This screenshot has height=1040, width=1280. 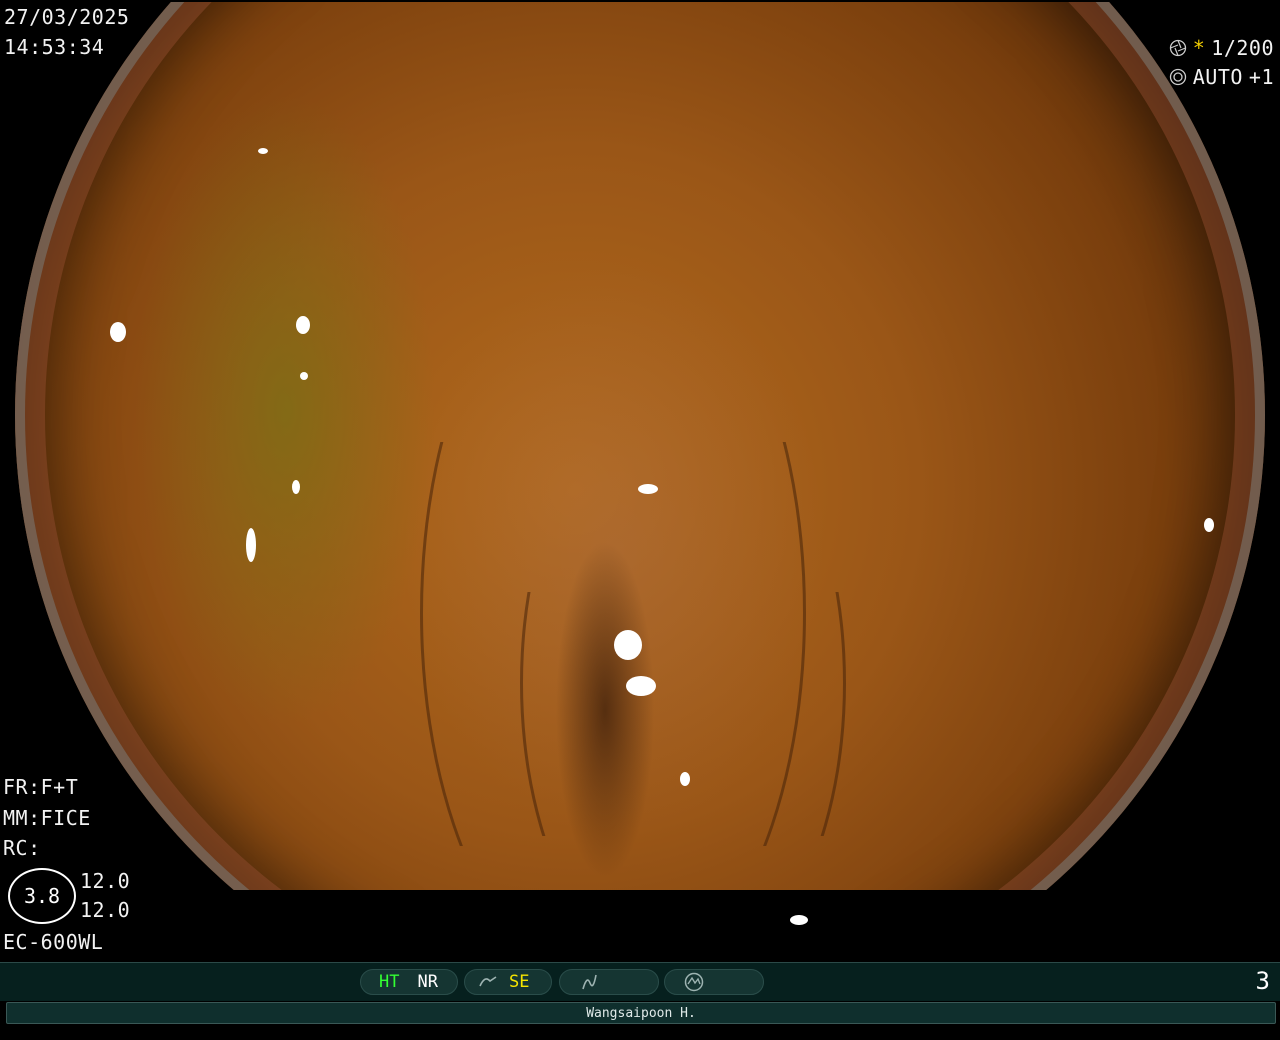 What do you see at coordinates (1262, 981) in the screenshot?
I see `page-number: 3` at bounding box center [1262, 981].